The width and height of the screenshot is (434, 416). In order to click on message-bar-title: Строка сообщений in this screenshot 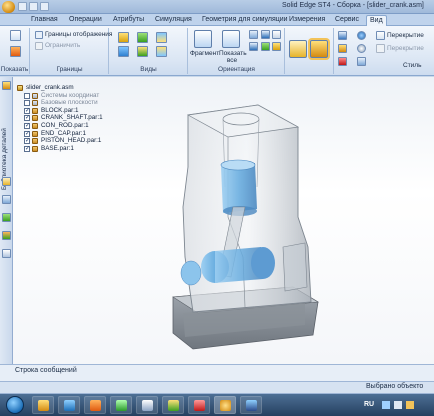, I will do `click(46, 370)`.